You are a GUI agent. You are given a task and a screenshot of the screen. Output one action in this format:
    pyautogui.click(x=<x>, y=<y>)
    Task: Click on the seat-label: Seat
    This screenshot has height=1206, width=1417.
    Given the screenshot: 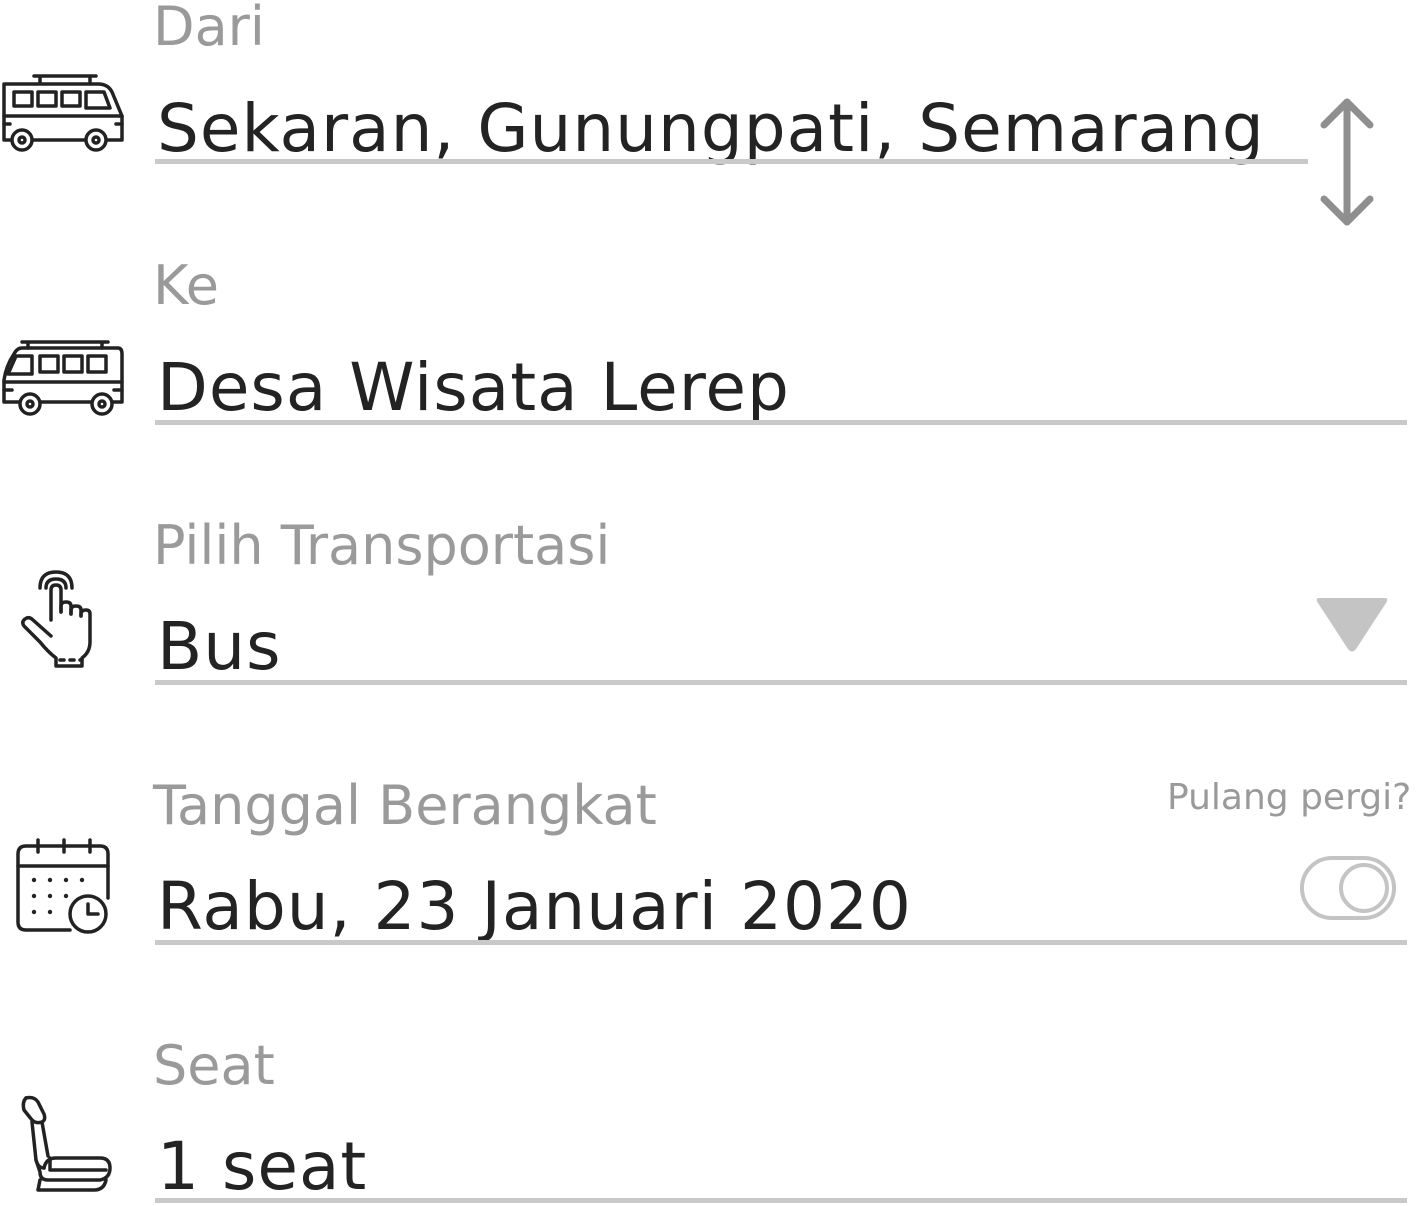 What is the action you would take?
    pyautogui.click(x=214, y=1065)
    